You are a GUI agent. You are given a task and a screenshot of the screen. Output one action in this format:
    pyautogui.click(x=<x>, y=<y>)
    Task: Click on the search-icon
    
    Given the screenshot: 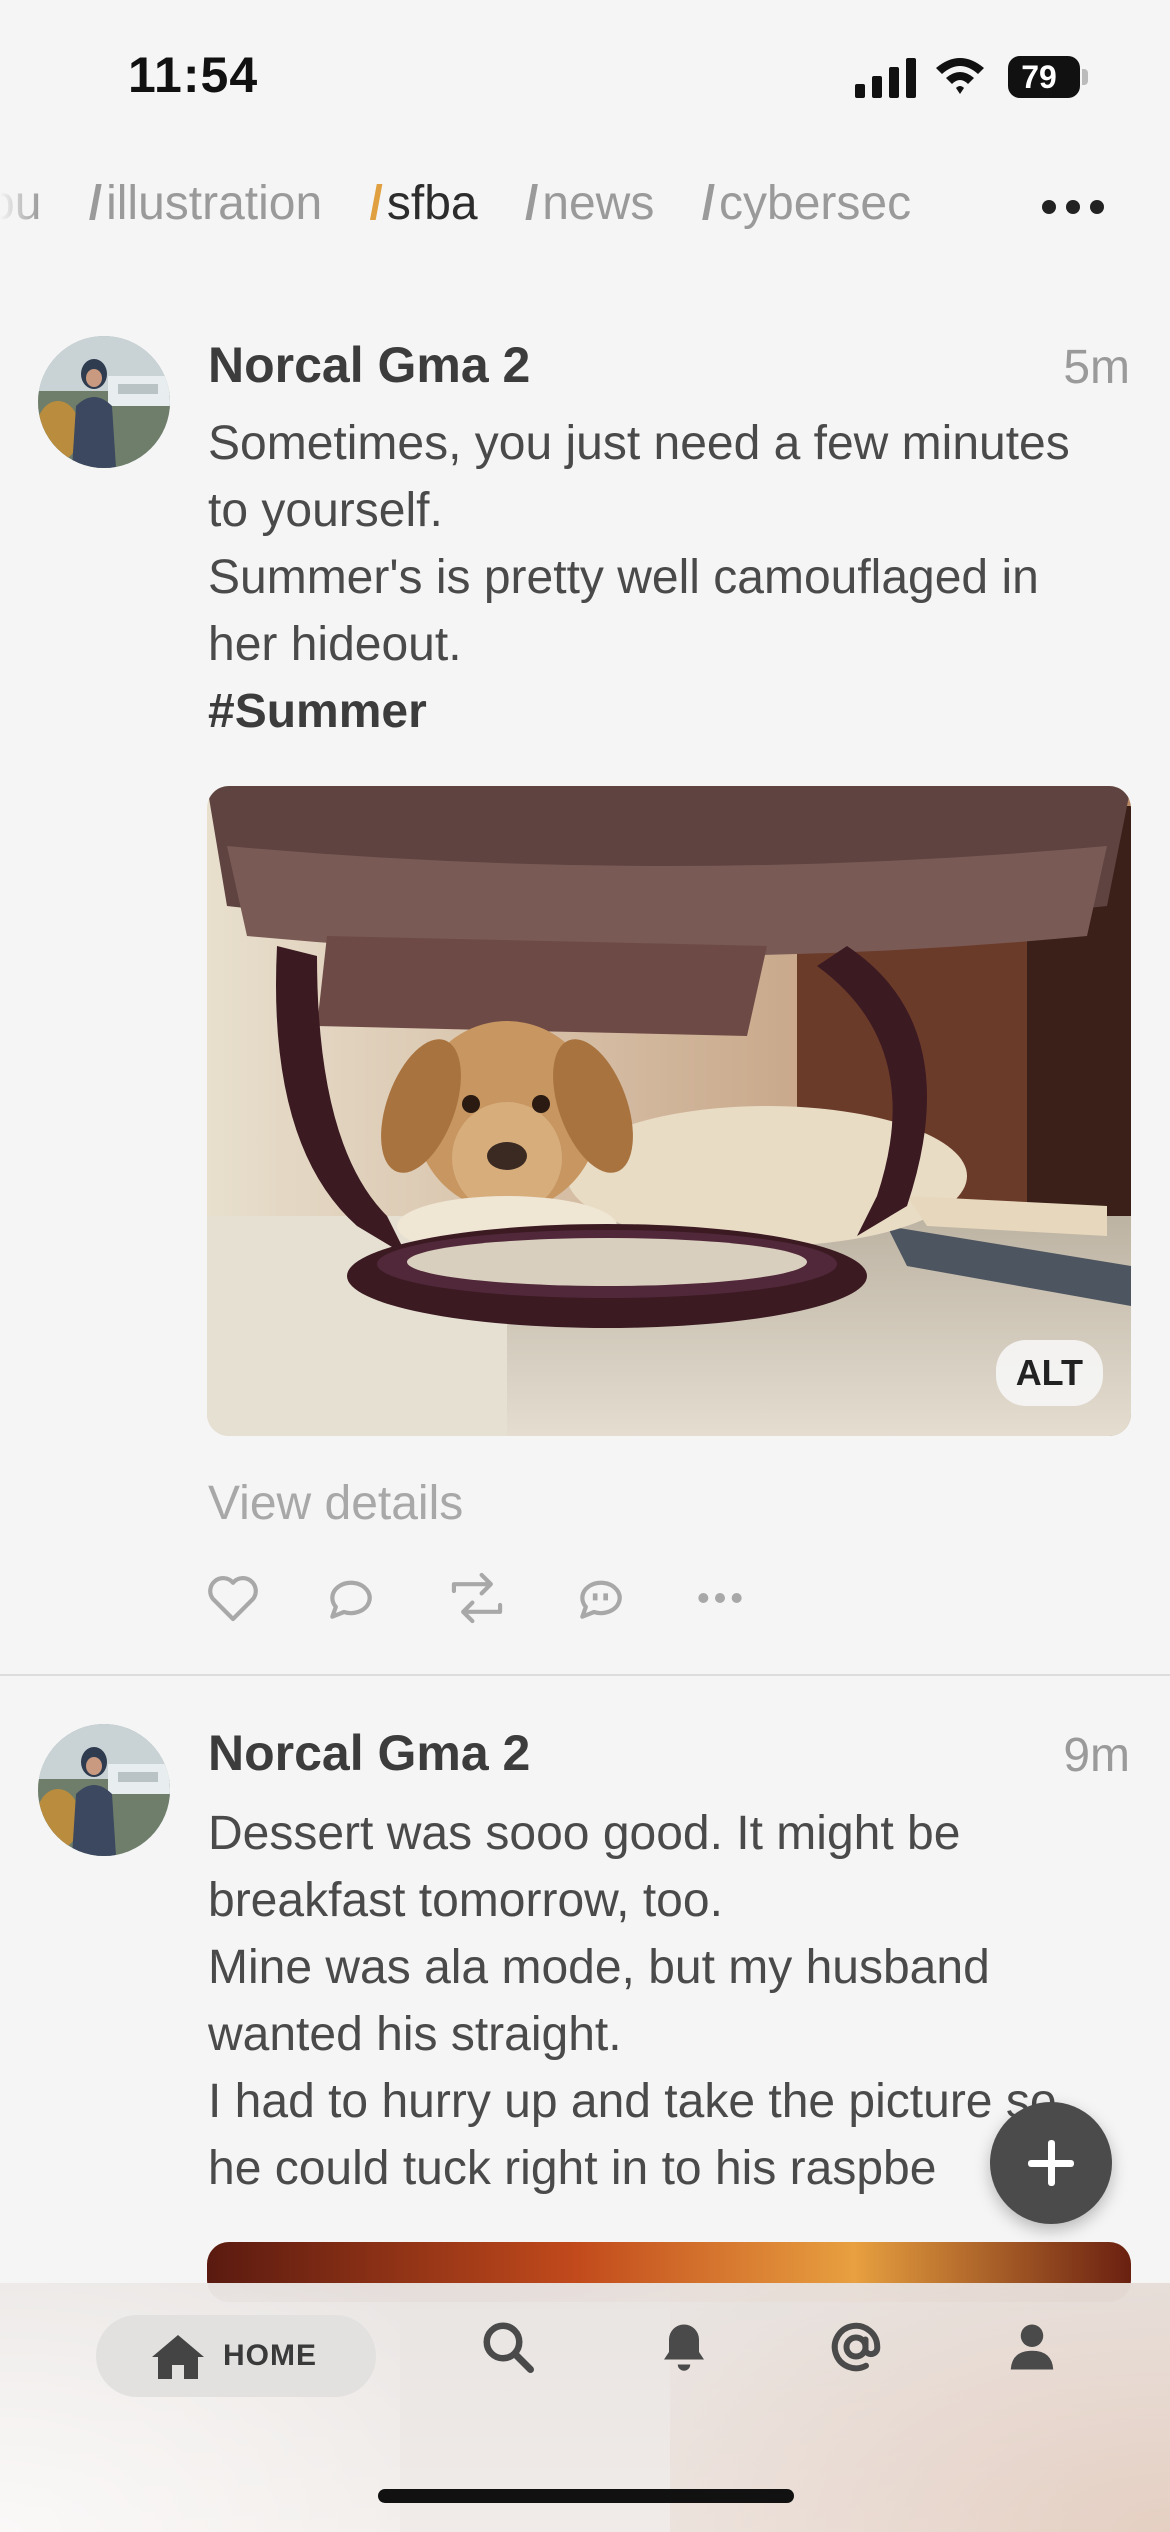 What is the action you would take?
    pyautogui.click(x=508, y=2347)
    